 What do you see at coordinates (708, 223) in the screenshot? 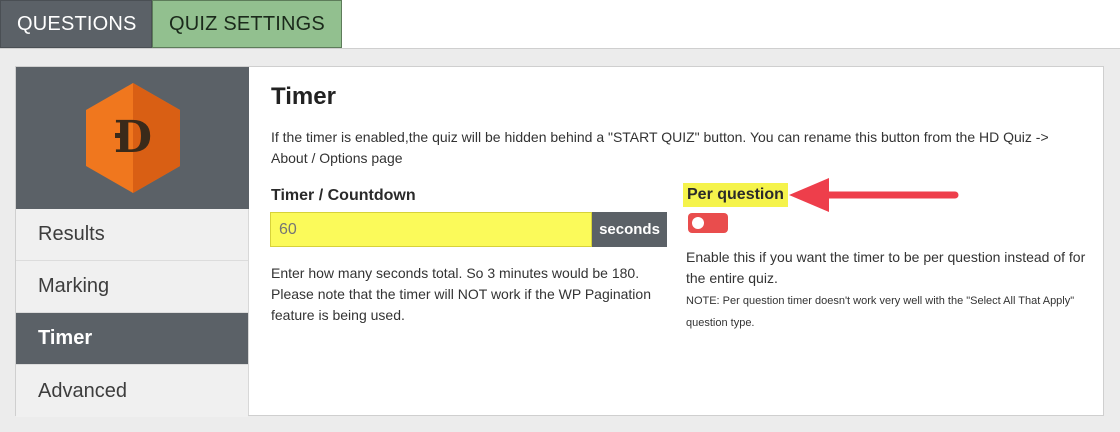
I see `per-question-toggle` at bounding box center [708, 223].